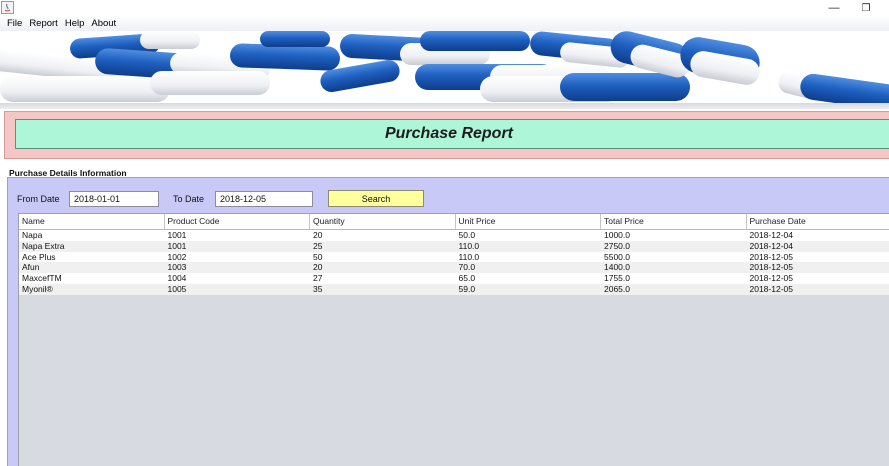 The width and height of the screenshot is (889, 466). Describe the element at coordinates (189, 199) in the screenshot. I see `to-date-label: To Date` at that location.